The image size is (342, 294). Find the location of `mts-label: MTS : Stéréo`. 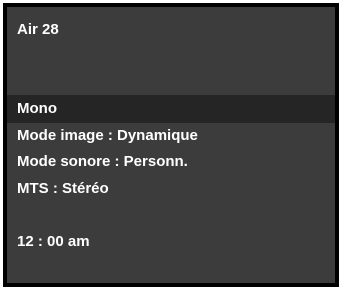

mts-label: MTS : Stéréo is located at coordinates (63, 188).